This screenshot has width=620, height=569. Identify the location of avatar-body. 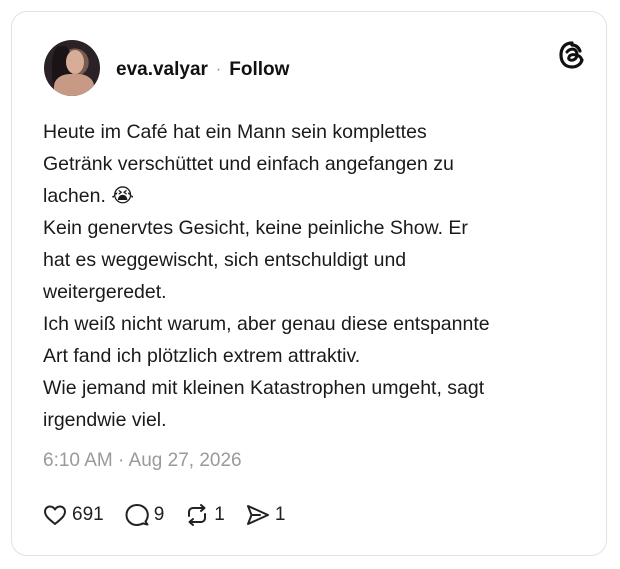
(74, 85).